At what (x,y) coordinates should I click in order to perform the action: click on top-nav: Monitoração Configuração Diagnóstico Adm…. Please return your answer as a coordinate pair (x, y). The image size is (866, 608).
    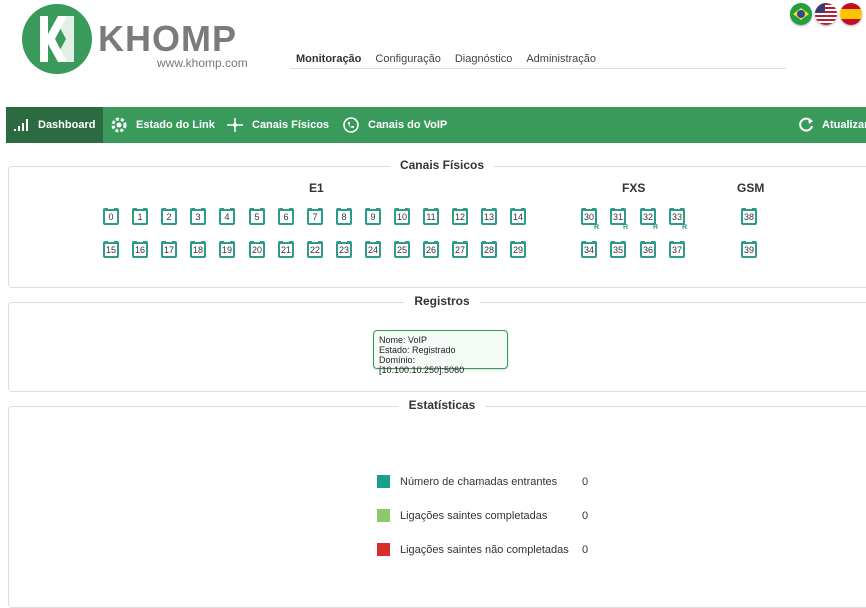
    Looking at the image, I should click on (538, 61).